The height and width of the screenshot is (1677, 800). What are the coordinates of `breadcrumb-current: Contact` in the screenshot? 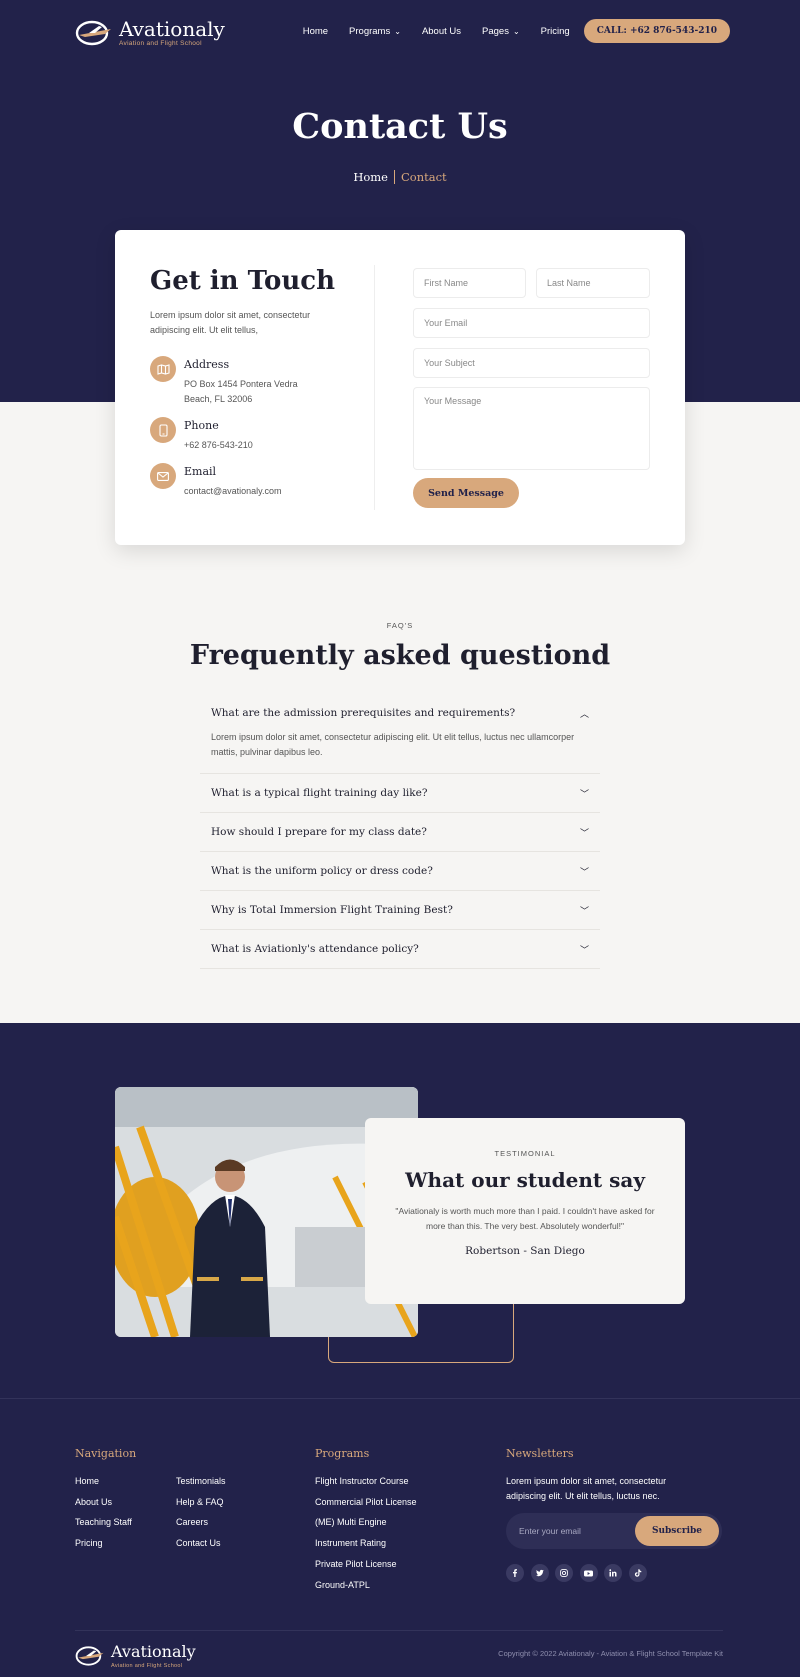 It's located at (424, 177).